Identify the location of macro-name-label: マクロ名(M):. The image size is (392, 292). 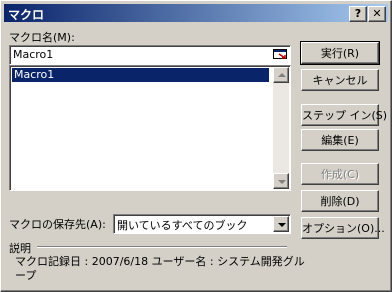
(42, 37).